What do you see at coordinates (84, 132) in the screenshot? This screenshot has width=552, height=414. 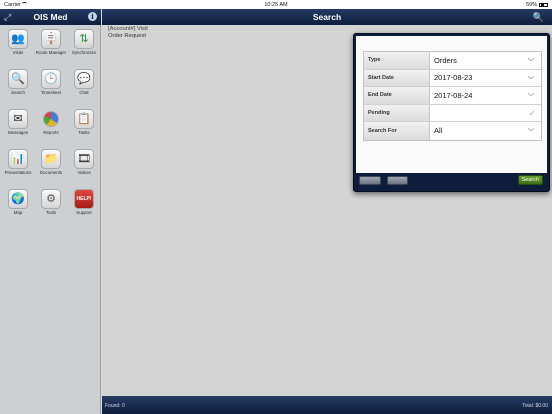 I see `menu-item-label: Tasks` at bounding box center [84, 132].